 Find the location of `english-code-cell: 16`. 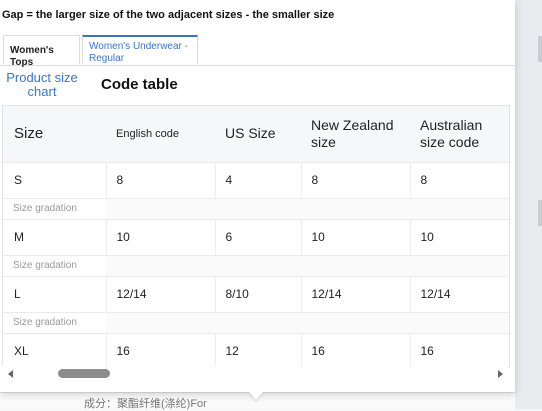

english-code-cell: 16 is located at coordinates (160, 350).